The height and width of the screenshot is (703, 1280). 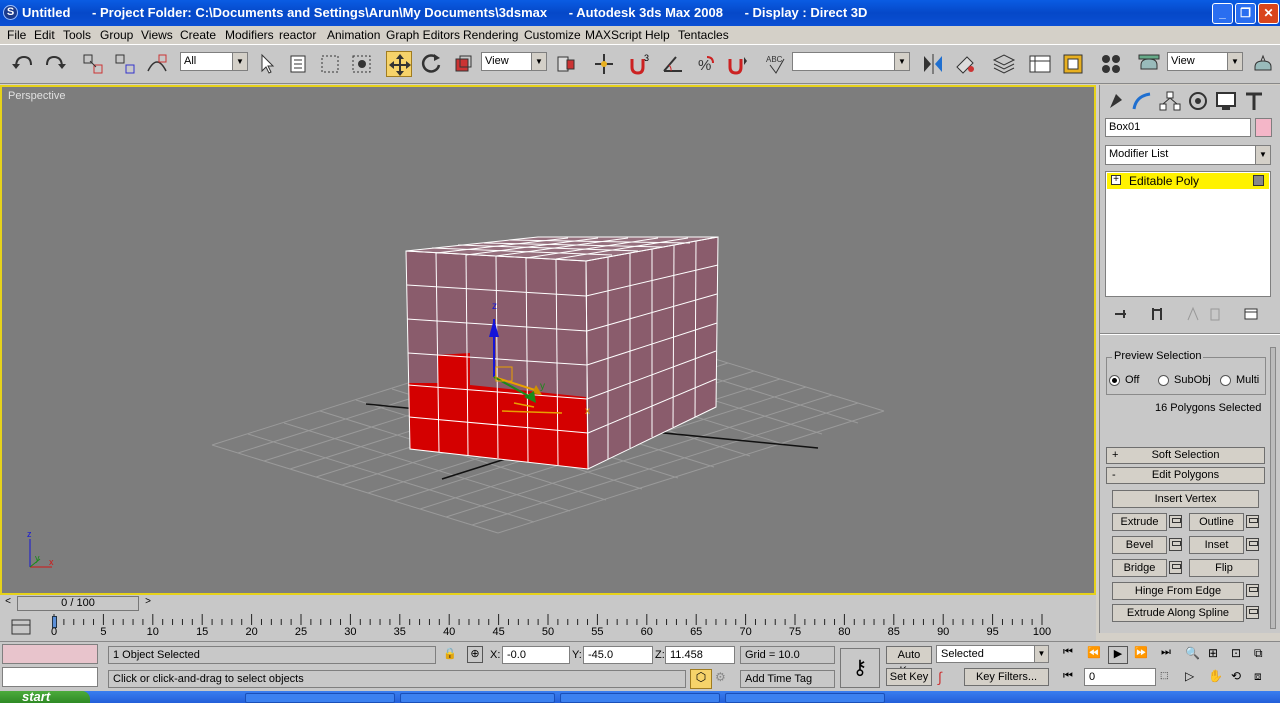 I want to click on zoom-extents-all-icon: ⧉, so click(x=1263, y=655).